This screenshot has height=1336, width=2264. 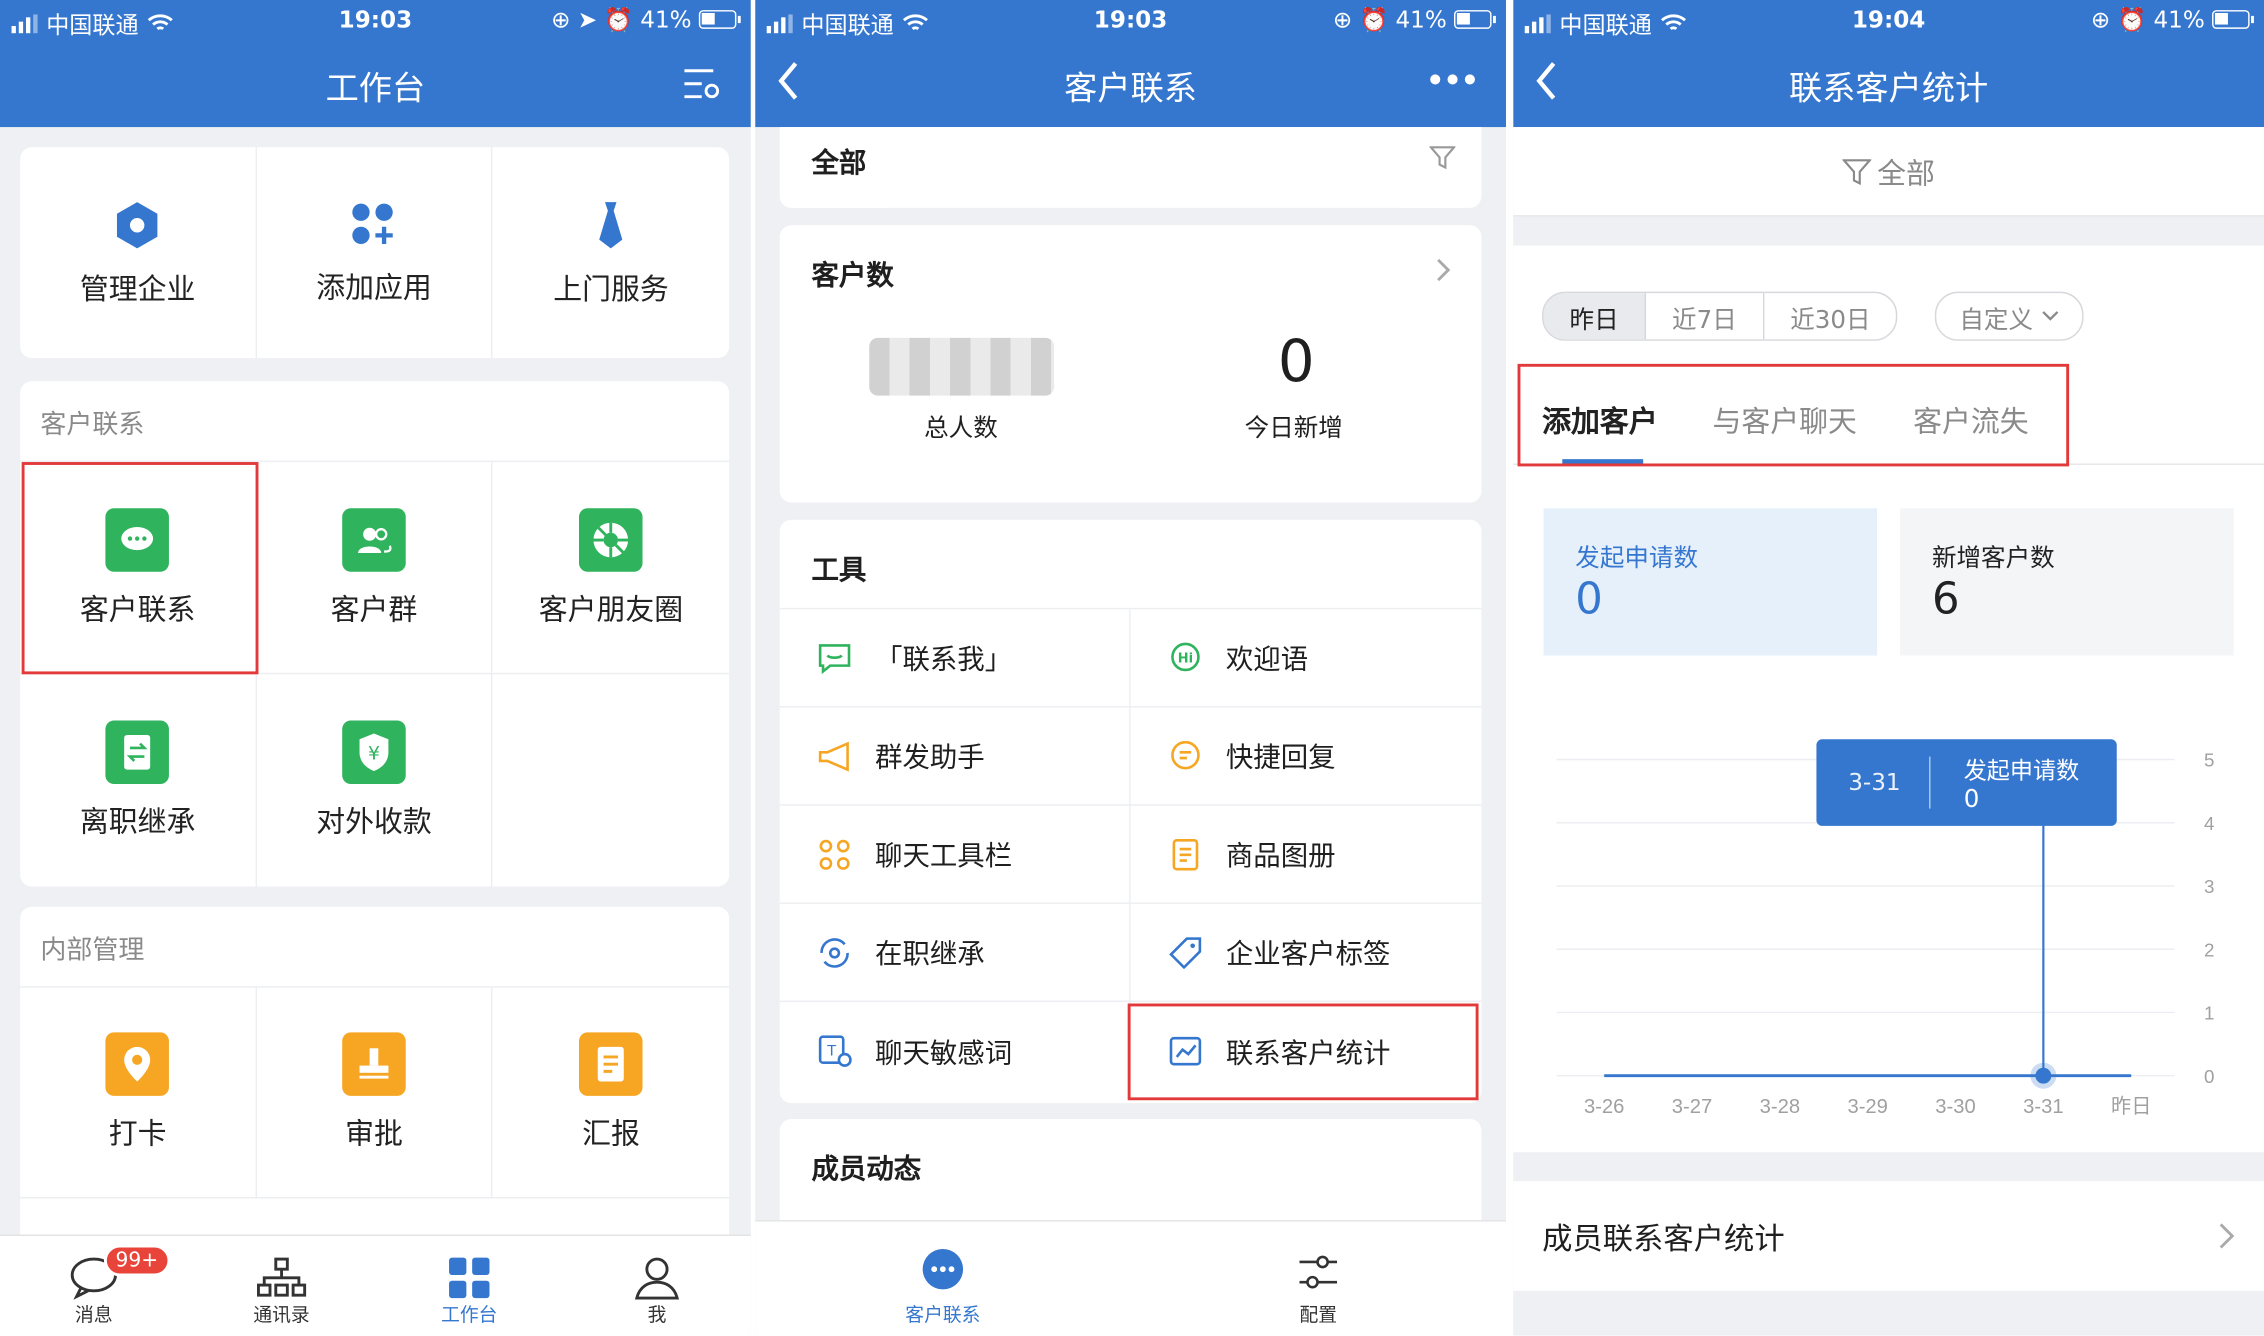 I want to click on report-button: 汇报, so click(x=611, y=1093).